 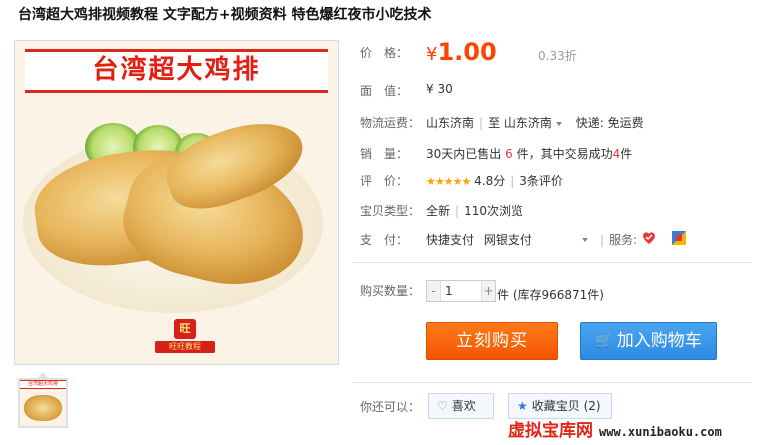 What do you see at coordinates (185, 347) in the screenshot?
I see `stamp-bottom-text: 旺旺教程` at bounding box center [185, 347].